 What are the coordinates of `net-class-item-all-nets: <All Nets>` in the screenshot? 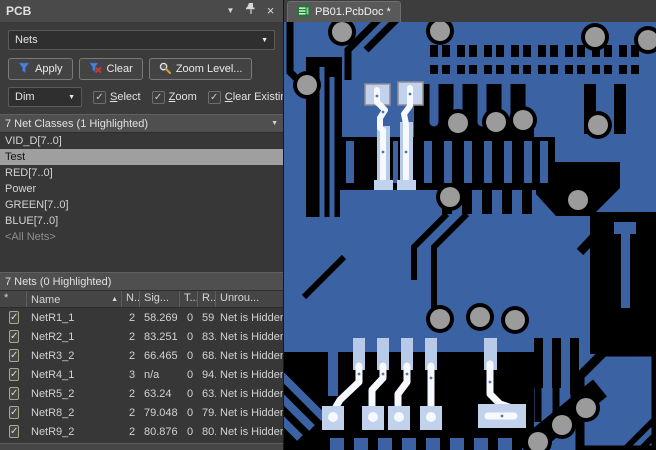 It's located at (141, 237).